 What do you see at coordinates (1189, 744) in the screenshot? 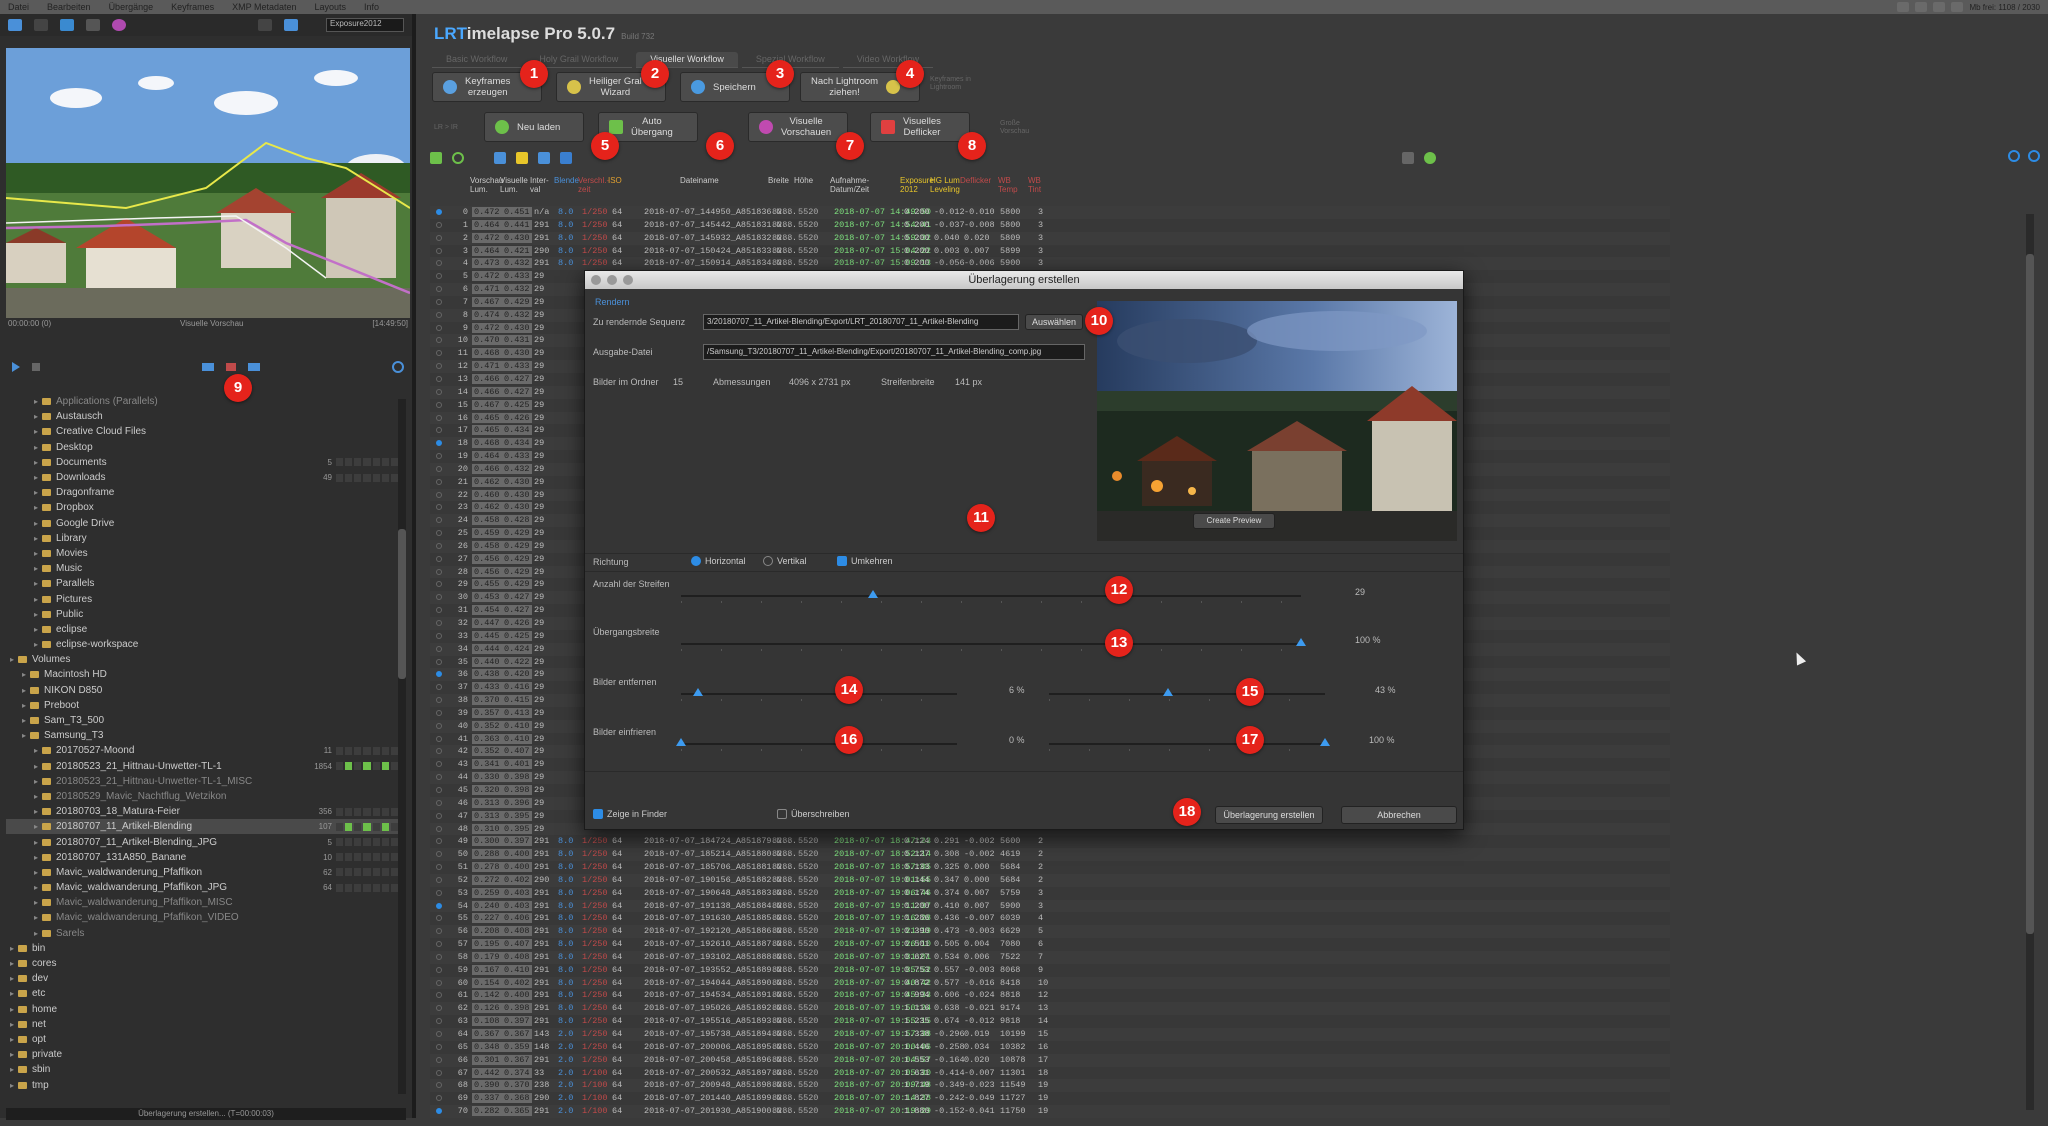
I see `freeze-right-slider` at bounding box center [1189, 744].